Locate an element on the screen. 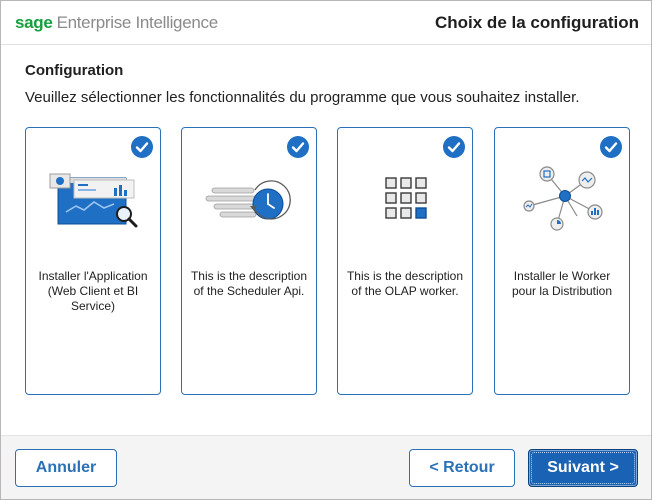  next-button: Suivant > is located at coordinates (583, 468).